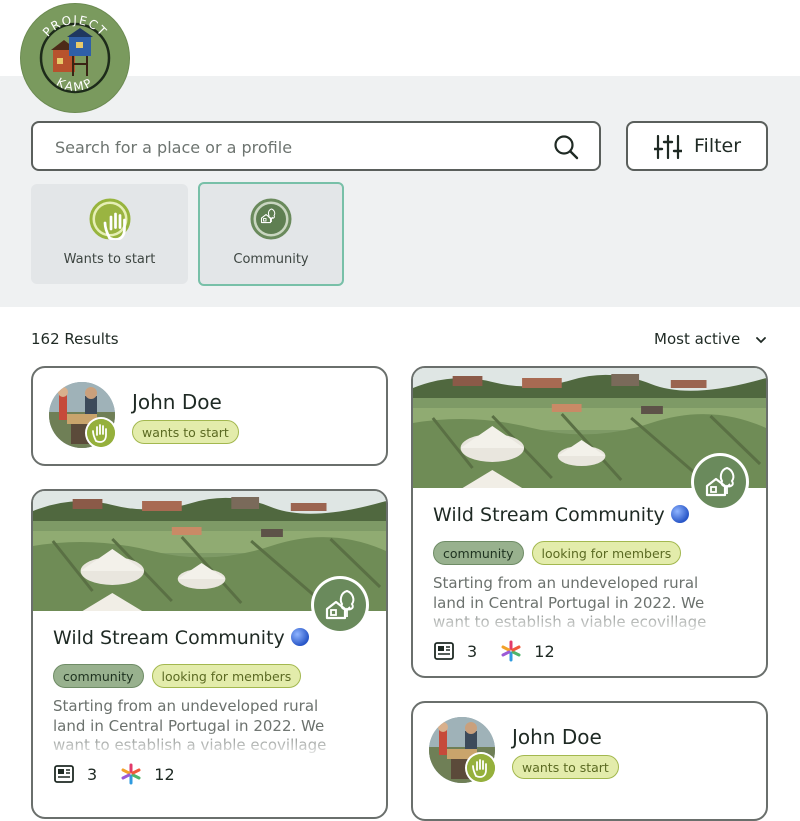 The width and height of the screenshot is (800, 821). Describe the element at coordinates (697, 339) in the screenshot. I see `sort-label: Most active` at that location.